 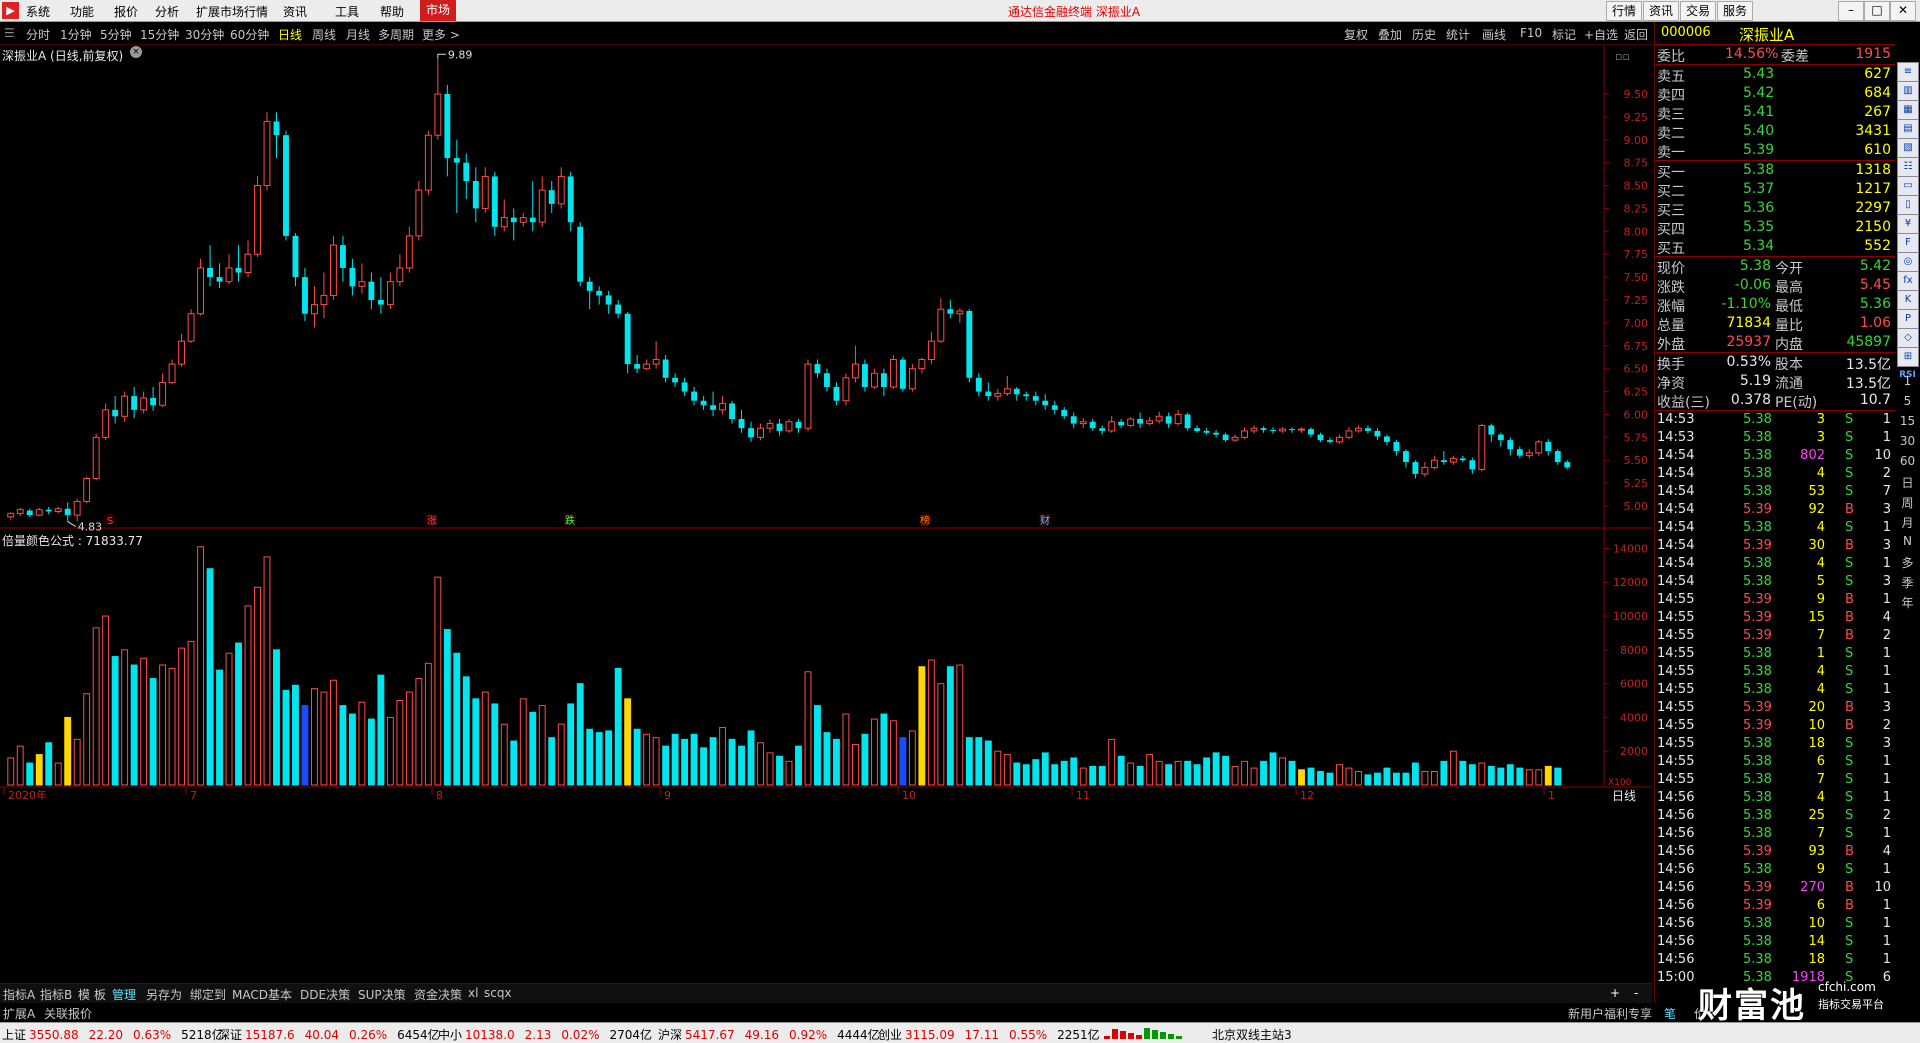 I want to click on eq-icon: ⊞, so click(x=1908, y=357).